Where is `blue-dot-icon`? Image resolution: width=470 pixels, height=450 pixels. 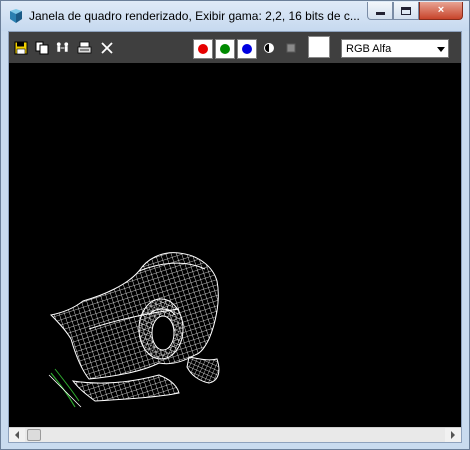 blue-dot-icon is located at coordinates (247, 49).